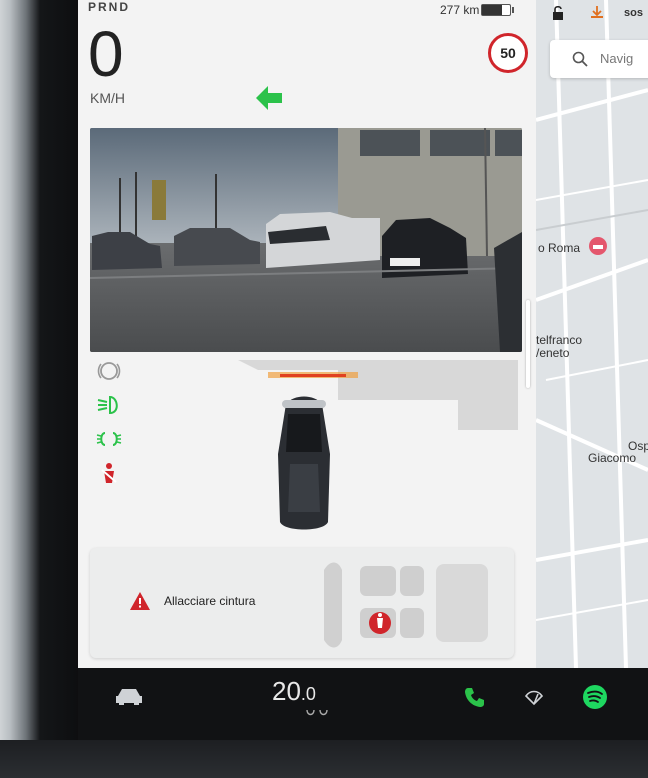  What do you see at coordinates (595, 697) in the screenshot?
I see `spotify-icon` at bounding box center [595, 697].